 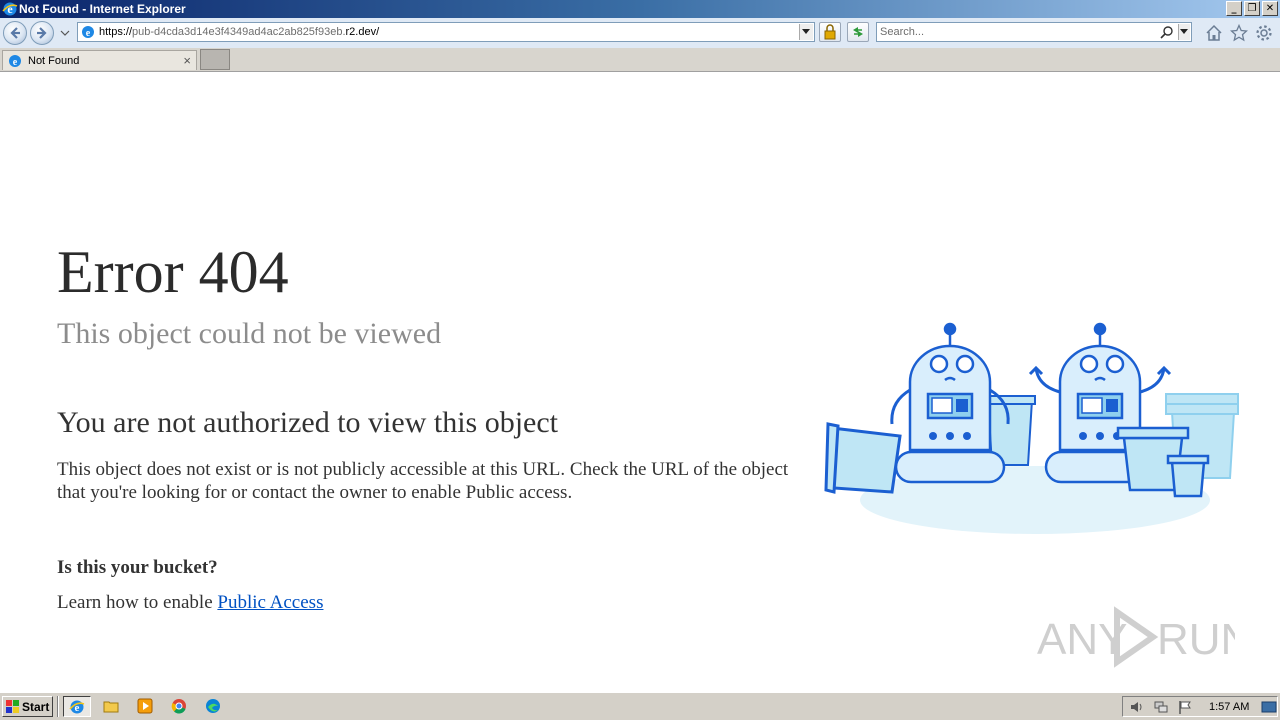 I want to click on folder-icon, so click(x=111, y=707).